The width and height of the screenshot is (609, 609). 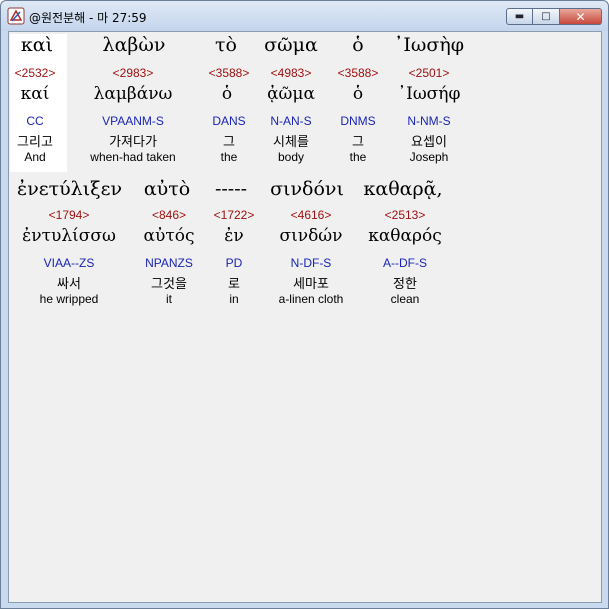 I want to click on korean-gloss: 세마포, so click(x=311, y=284).